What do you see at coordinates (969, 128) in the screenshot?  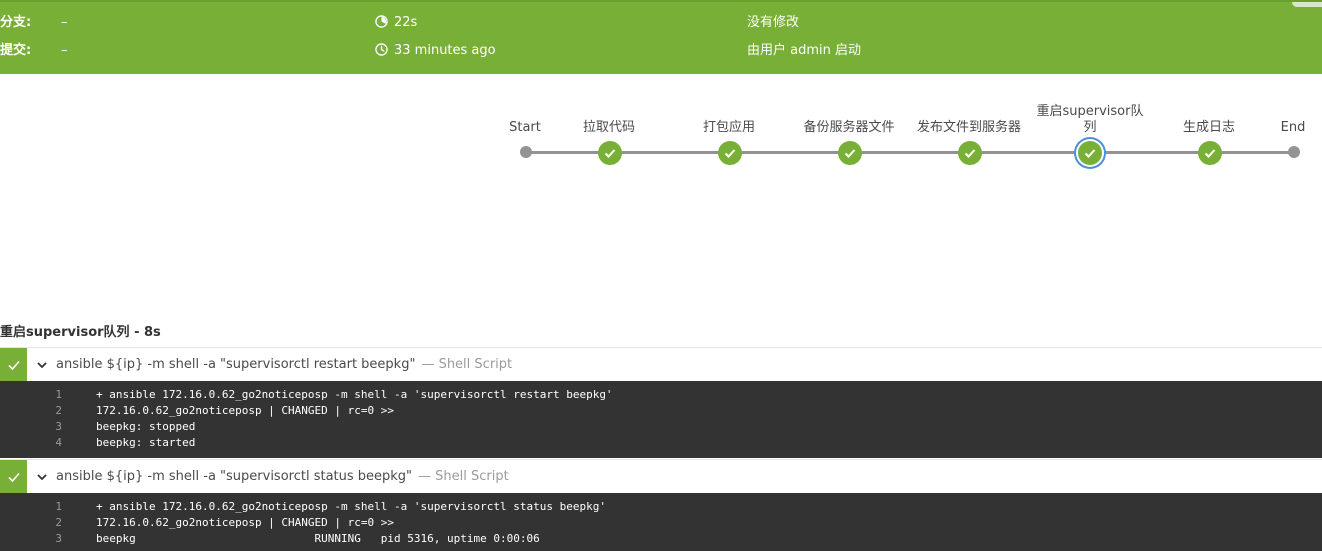 I see `stage-label: 发布文件到服务器` at bounding box center [969, 128].